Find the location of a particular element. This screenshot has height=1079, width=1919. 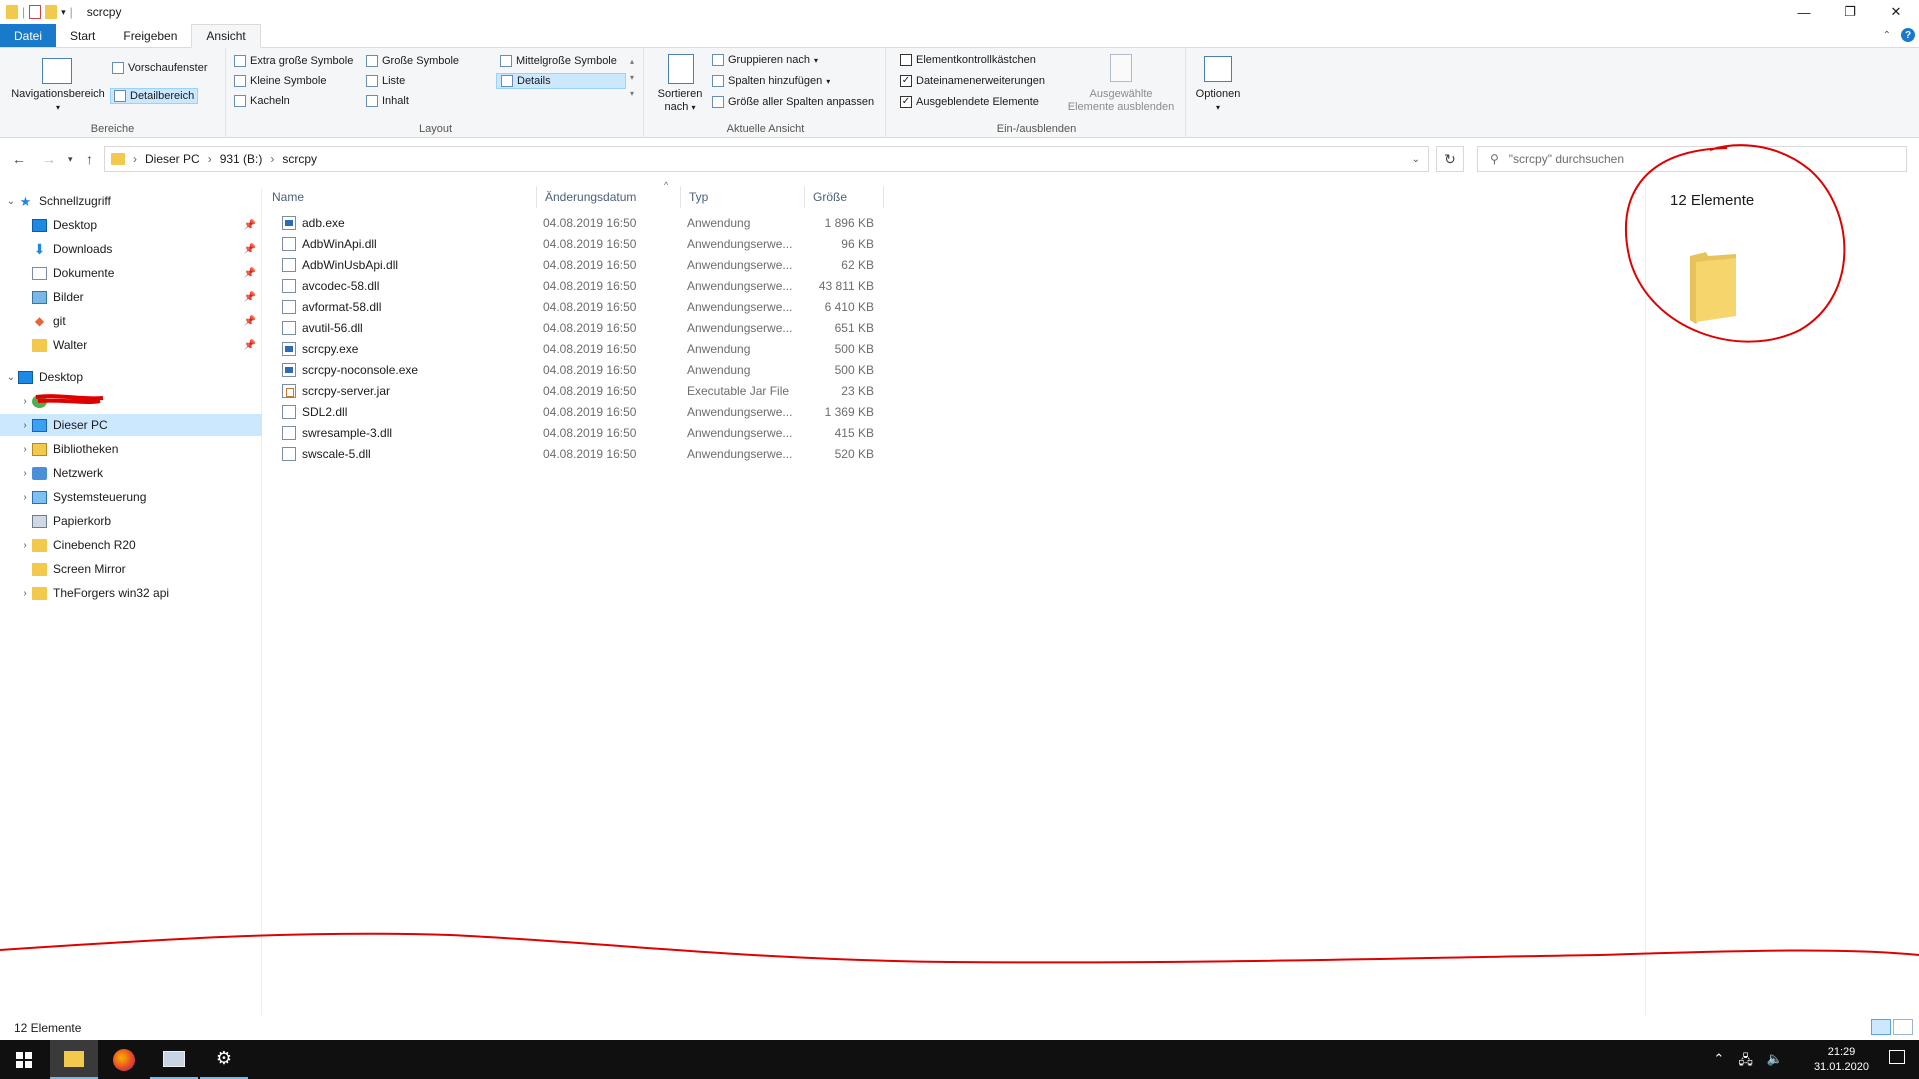

sidebar-item-desktop: Desktop 📌 is located at coordinates (131, 225).